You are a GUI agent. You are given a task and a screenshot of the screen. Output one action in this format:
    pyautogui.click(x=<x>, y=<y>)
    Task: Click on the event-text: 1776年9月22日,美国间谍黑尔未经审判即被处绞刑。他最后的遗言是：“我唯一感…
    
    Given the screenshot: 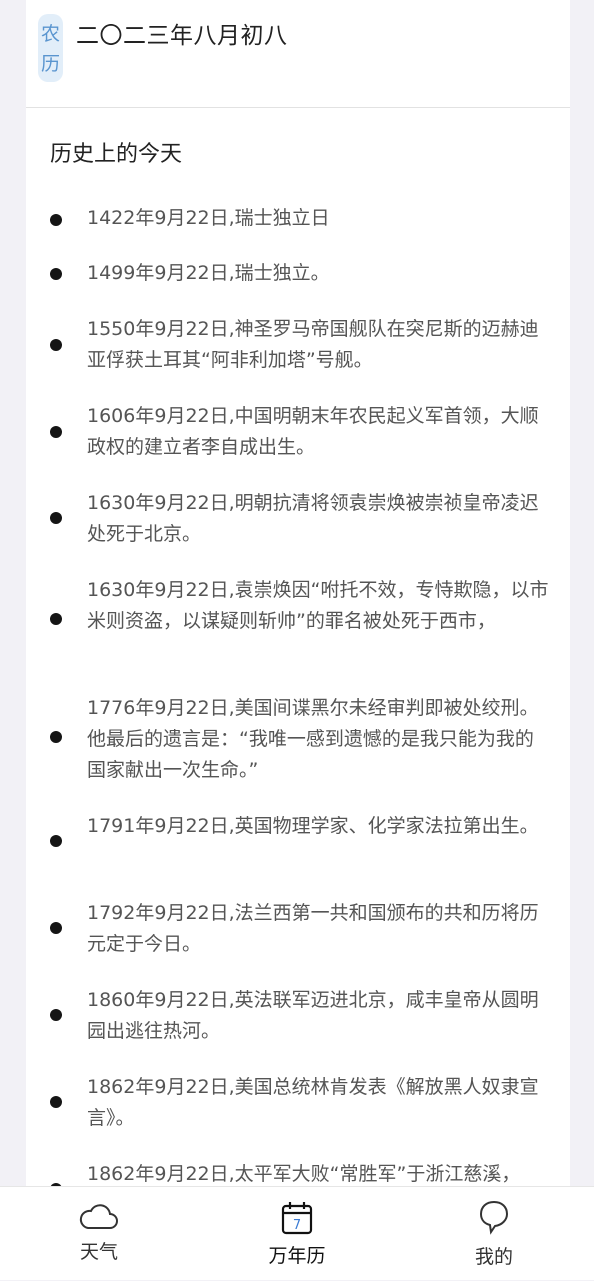 What is the action you would take?
    pyautogui.click(x=313, y=739)
    